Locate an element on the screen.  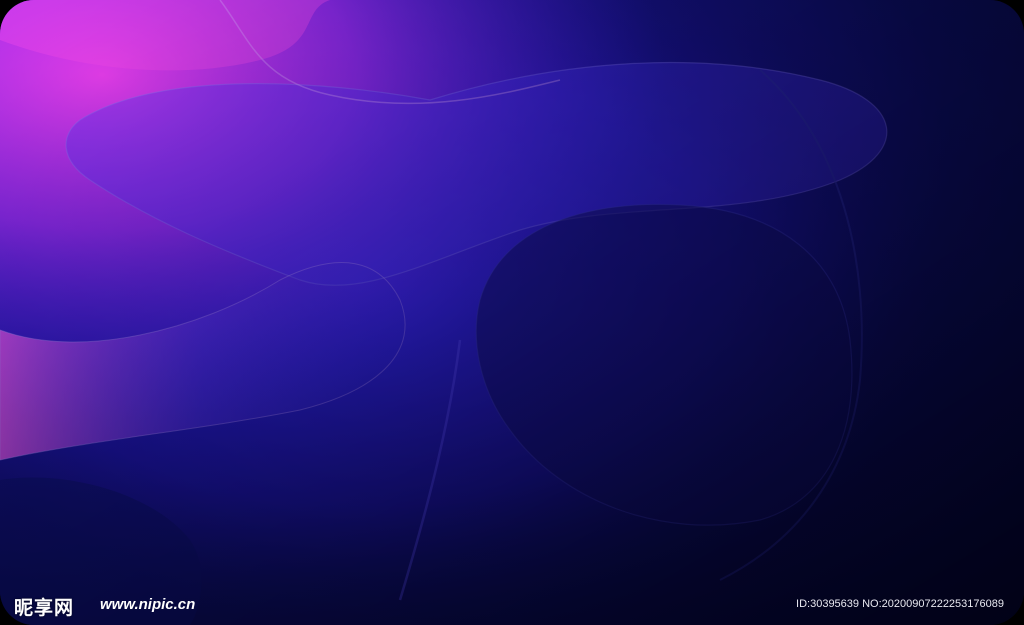
watermark-logo-text: 昵享网 is located at coordinates (44, 608).